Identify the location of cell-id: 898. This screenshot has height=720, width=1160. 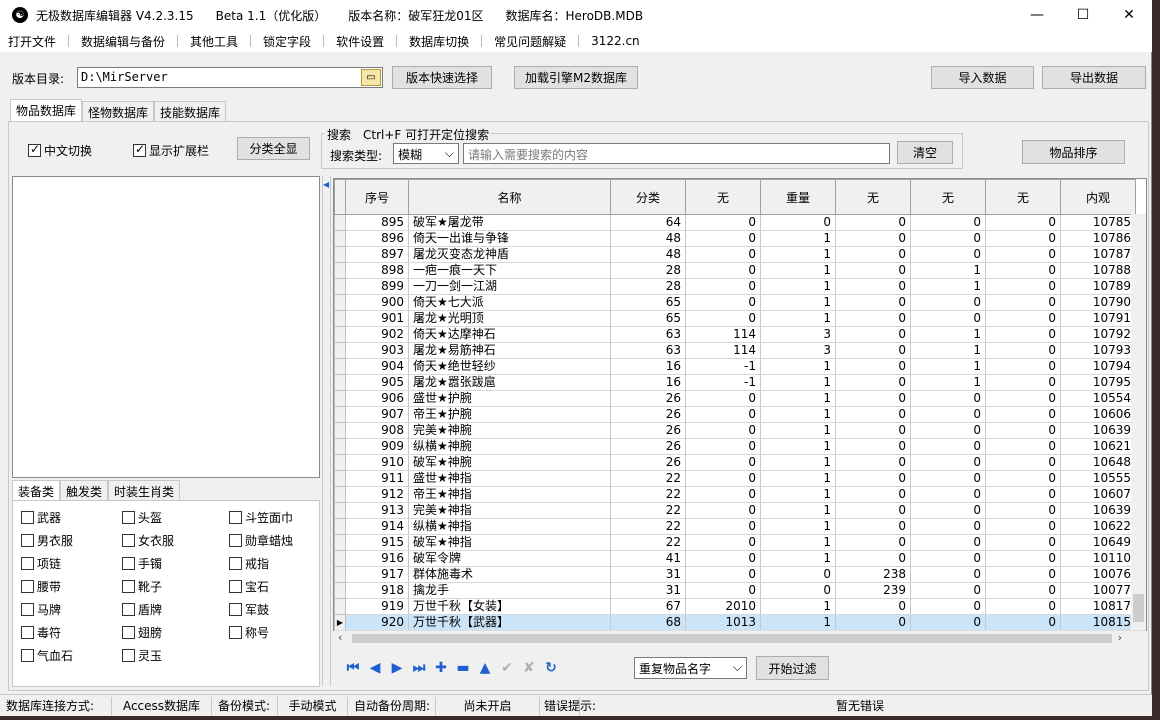
(377, 270).